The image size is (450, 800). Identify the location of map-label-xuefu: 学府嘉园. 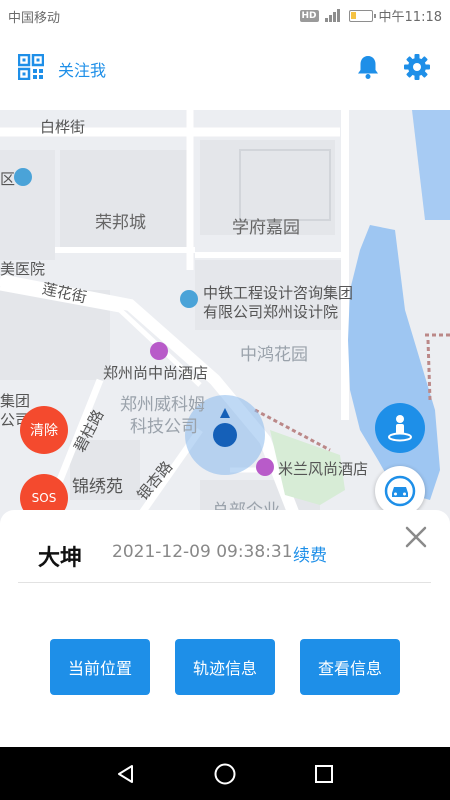
(266, 228).